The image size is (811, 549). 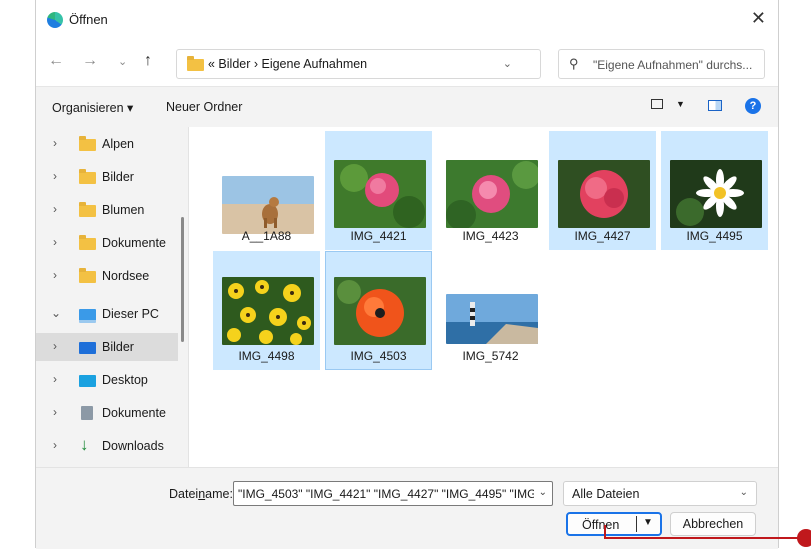 I want to click on sidebar-item-dieser-pc: ⌄ Dieser PC, so click(x=107, y=314).